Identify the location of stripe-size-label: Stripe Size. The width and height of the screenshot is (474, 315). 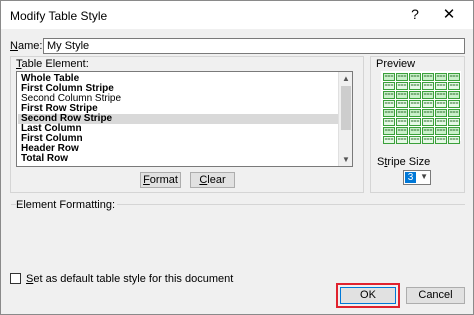
(404, 162).